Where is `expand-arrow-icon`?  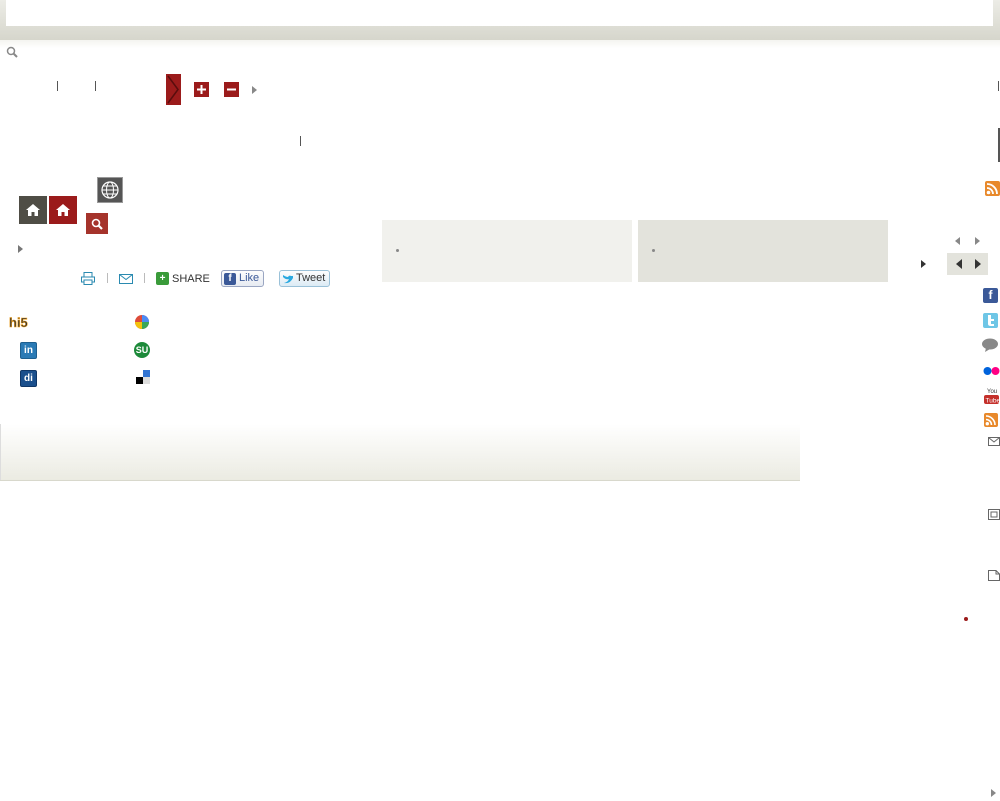 expand-arrow-icon is located at coordinates (20, 249).